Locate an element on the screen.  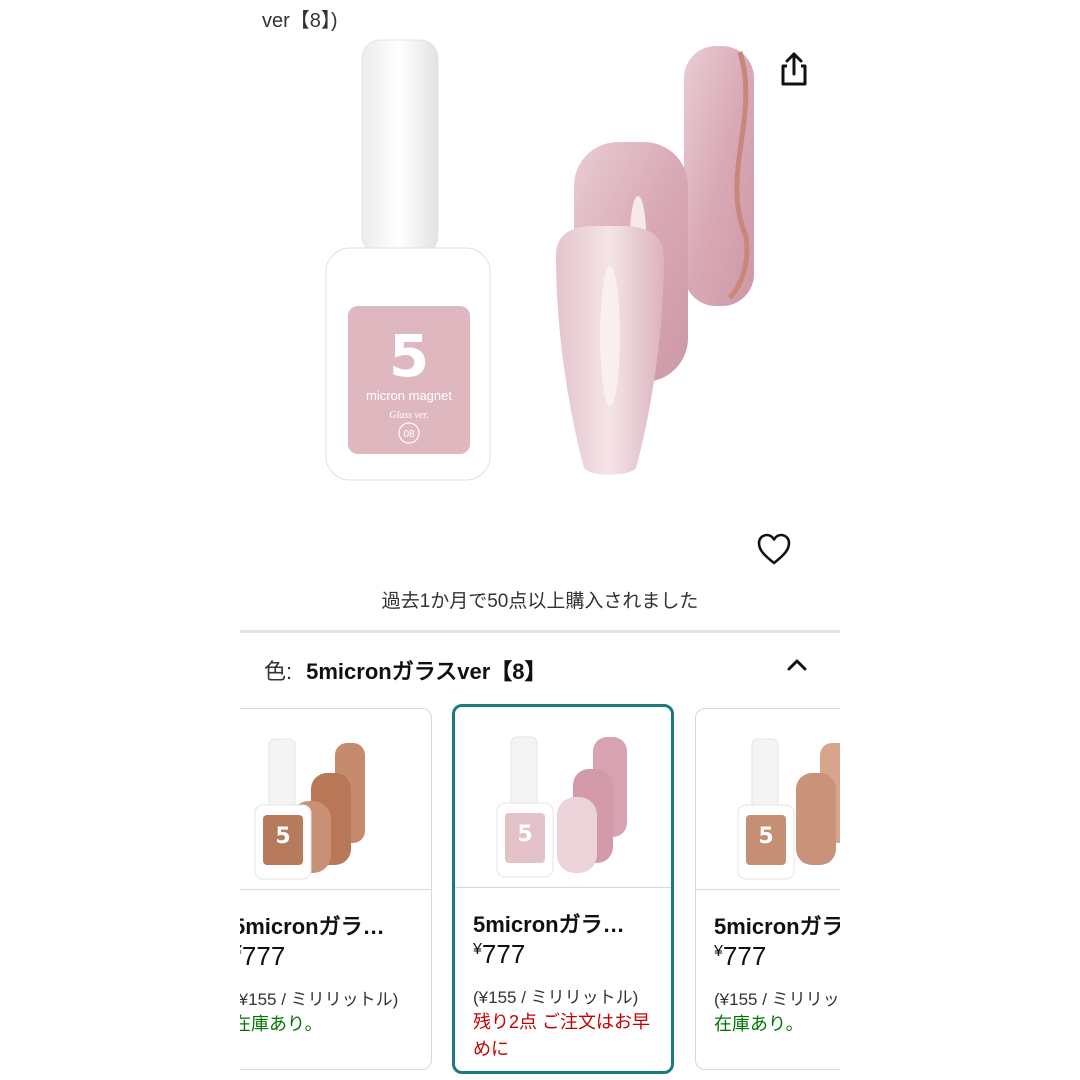
bottle-label: micron magnet is located at coordinates (409, 395).